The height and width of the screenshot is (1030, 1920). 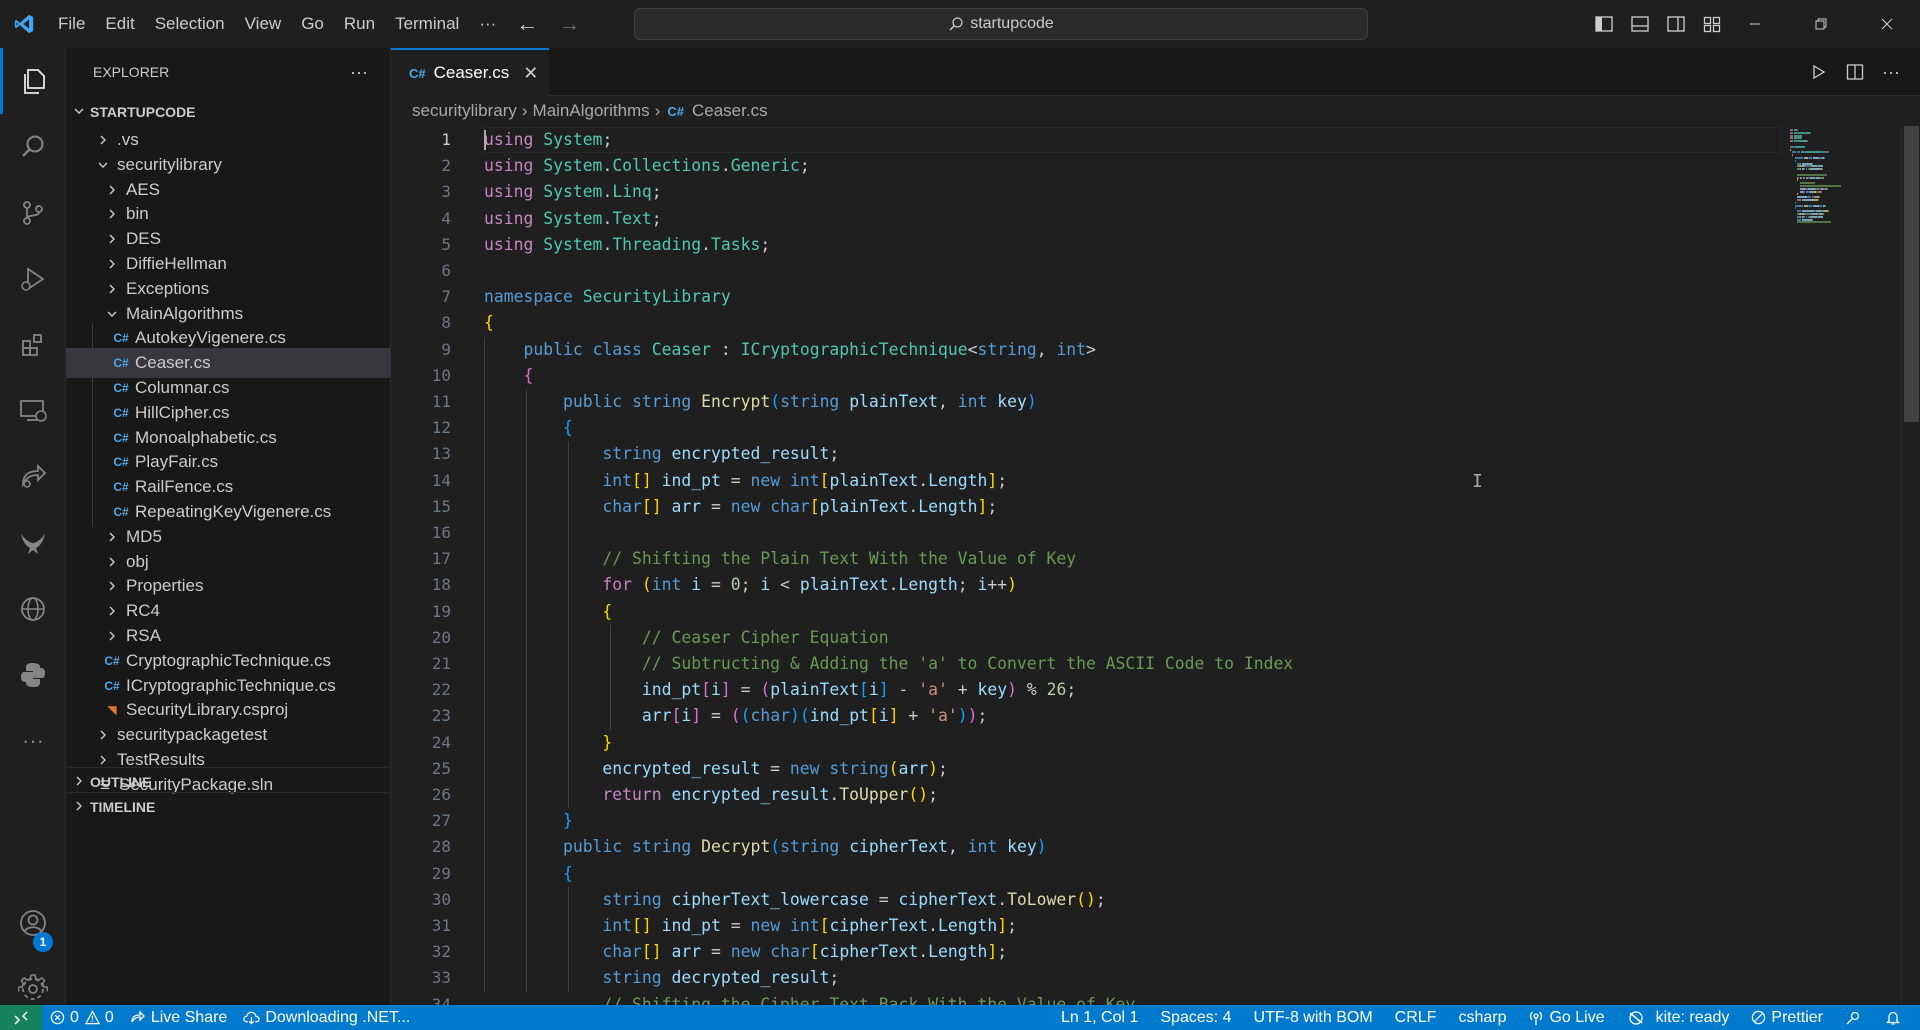 What do you see at coordinates (1819, 72) in the screenshot?
I see `run-code-icon` at bounding box center [1819, 72].